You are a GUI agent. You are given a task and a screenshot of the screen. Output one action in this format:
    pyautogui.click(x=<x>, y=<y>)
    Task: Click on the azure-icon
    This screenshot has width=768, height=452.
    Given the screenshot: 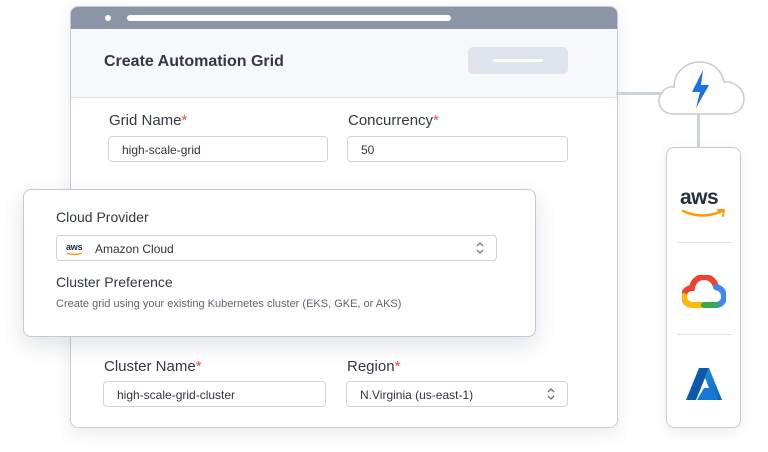 What is the action you would take?
    pyautogui.click(x=704, y=384)
    